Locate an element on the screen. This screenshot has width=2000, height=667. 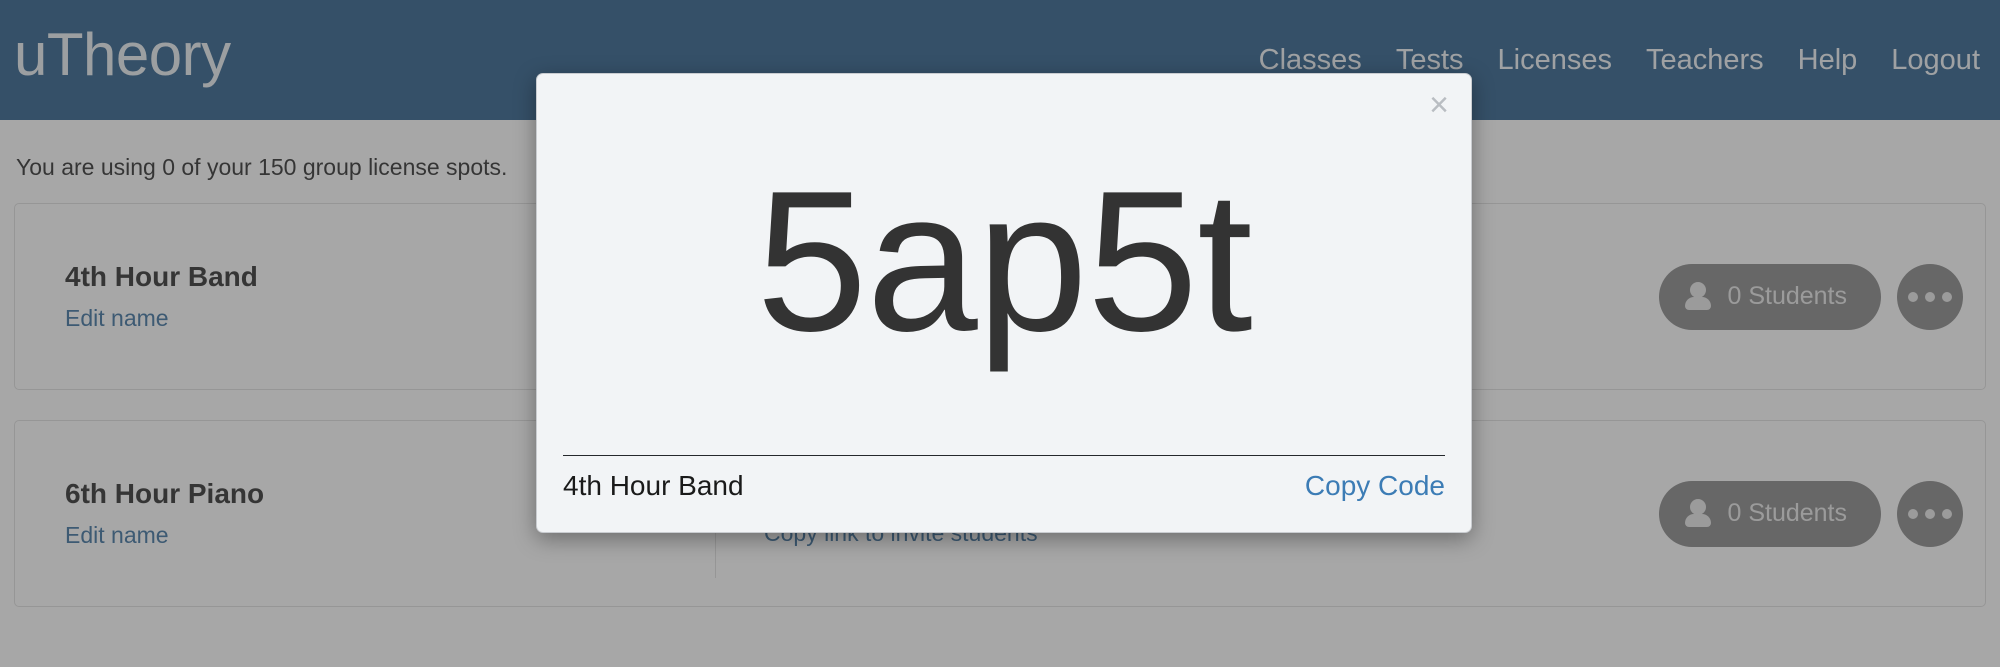
copy-code-button: Copy Code is located at coordinates (1375, 486).